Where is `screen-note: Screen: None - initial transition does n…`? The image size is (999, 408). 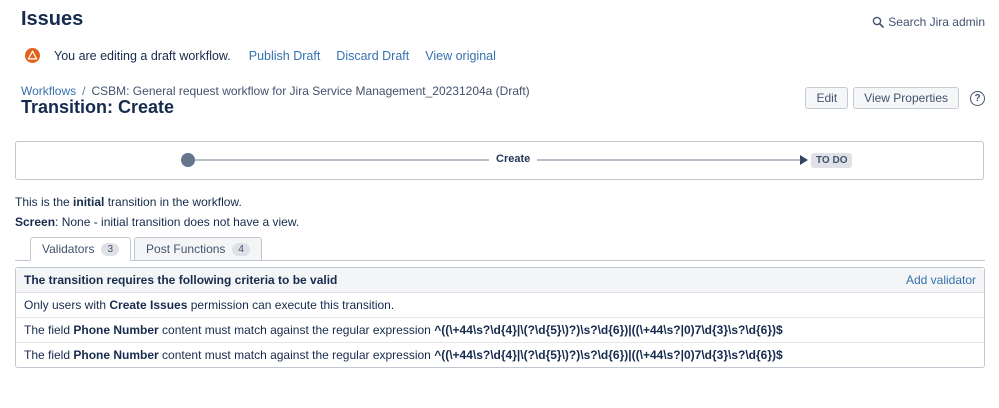
screen-note: Screen: None - initial transition does n… is located at coordinates (157, 222).